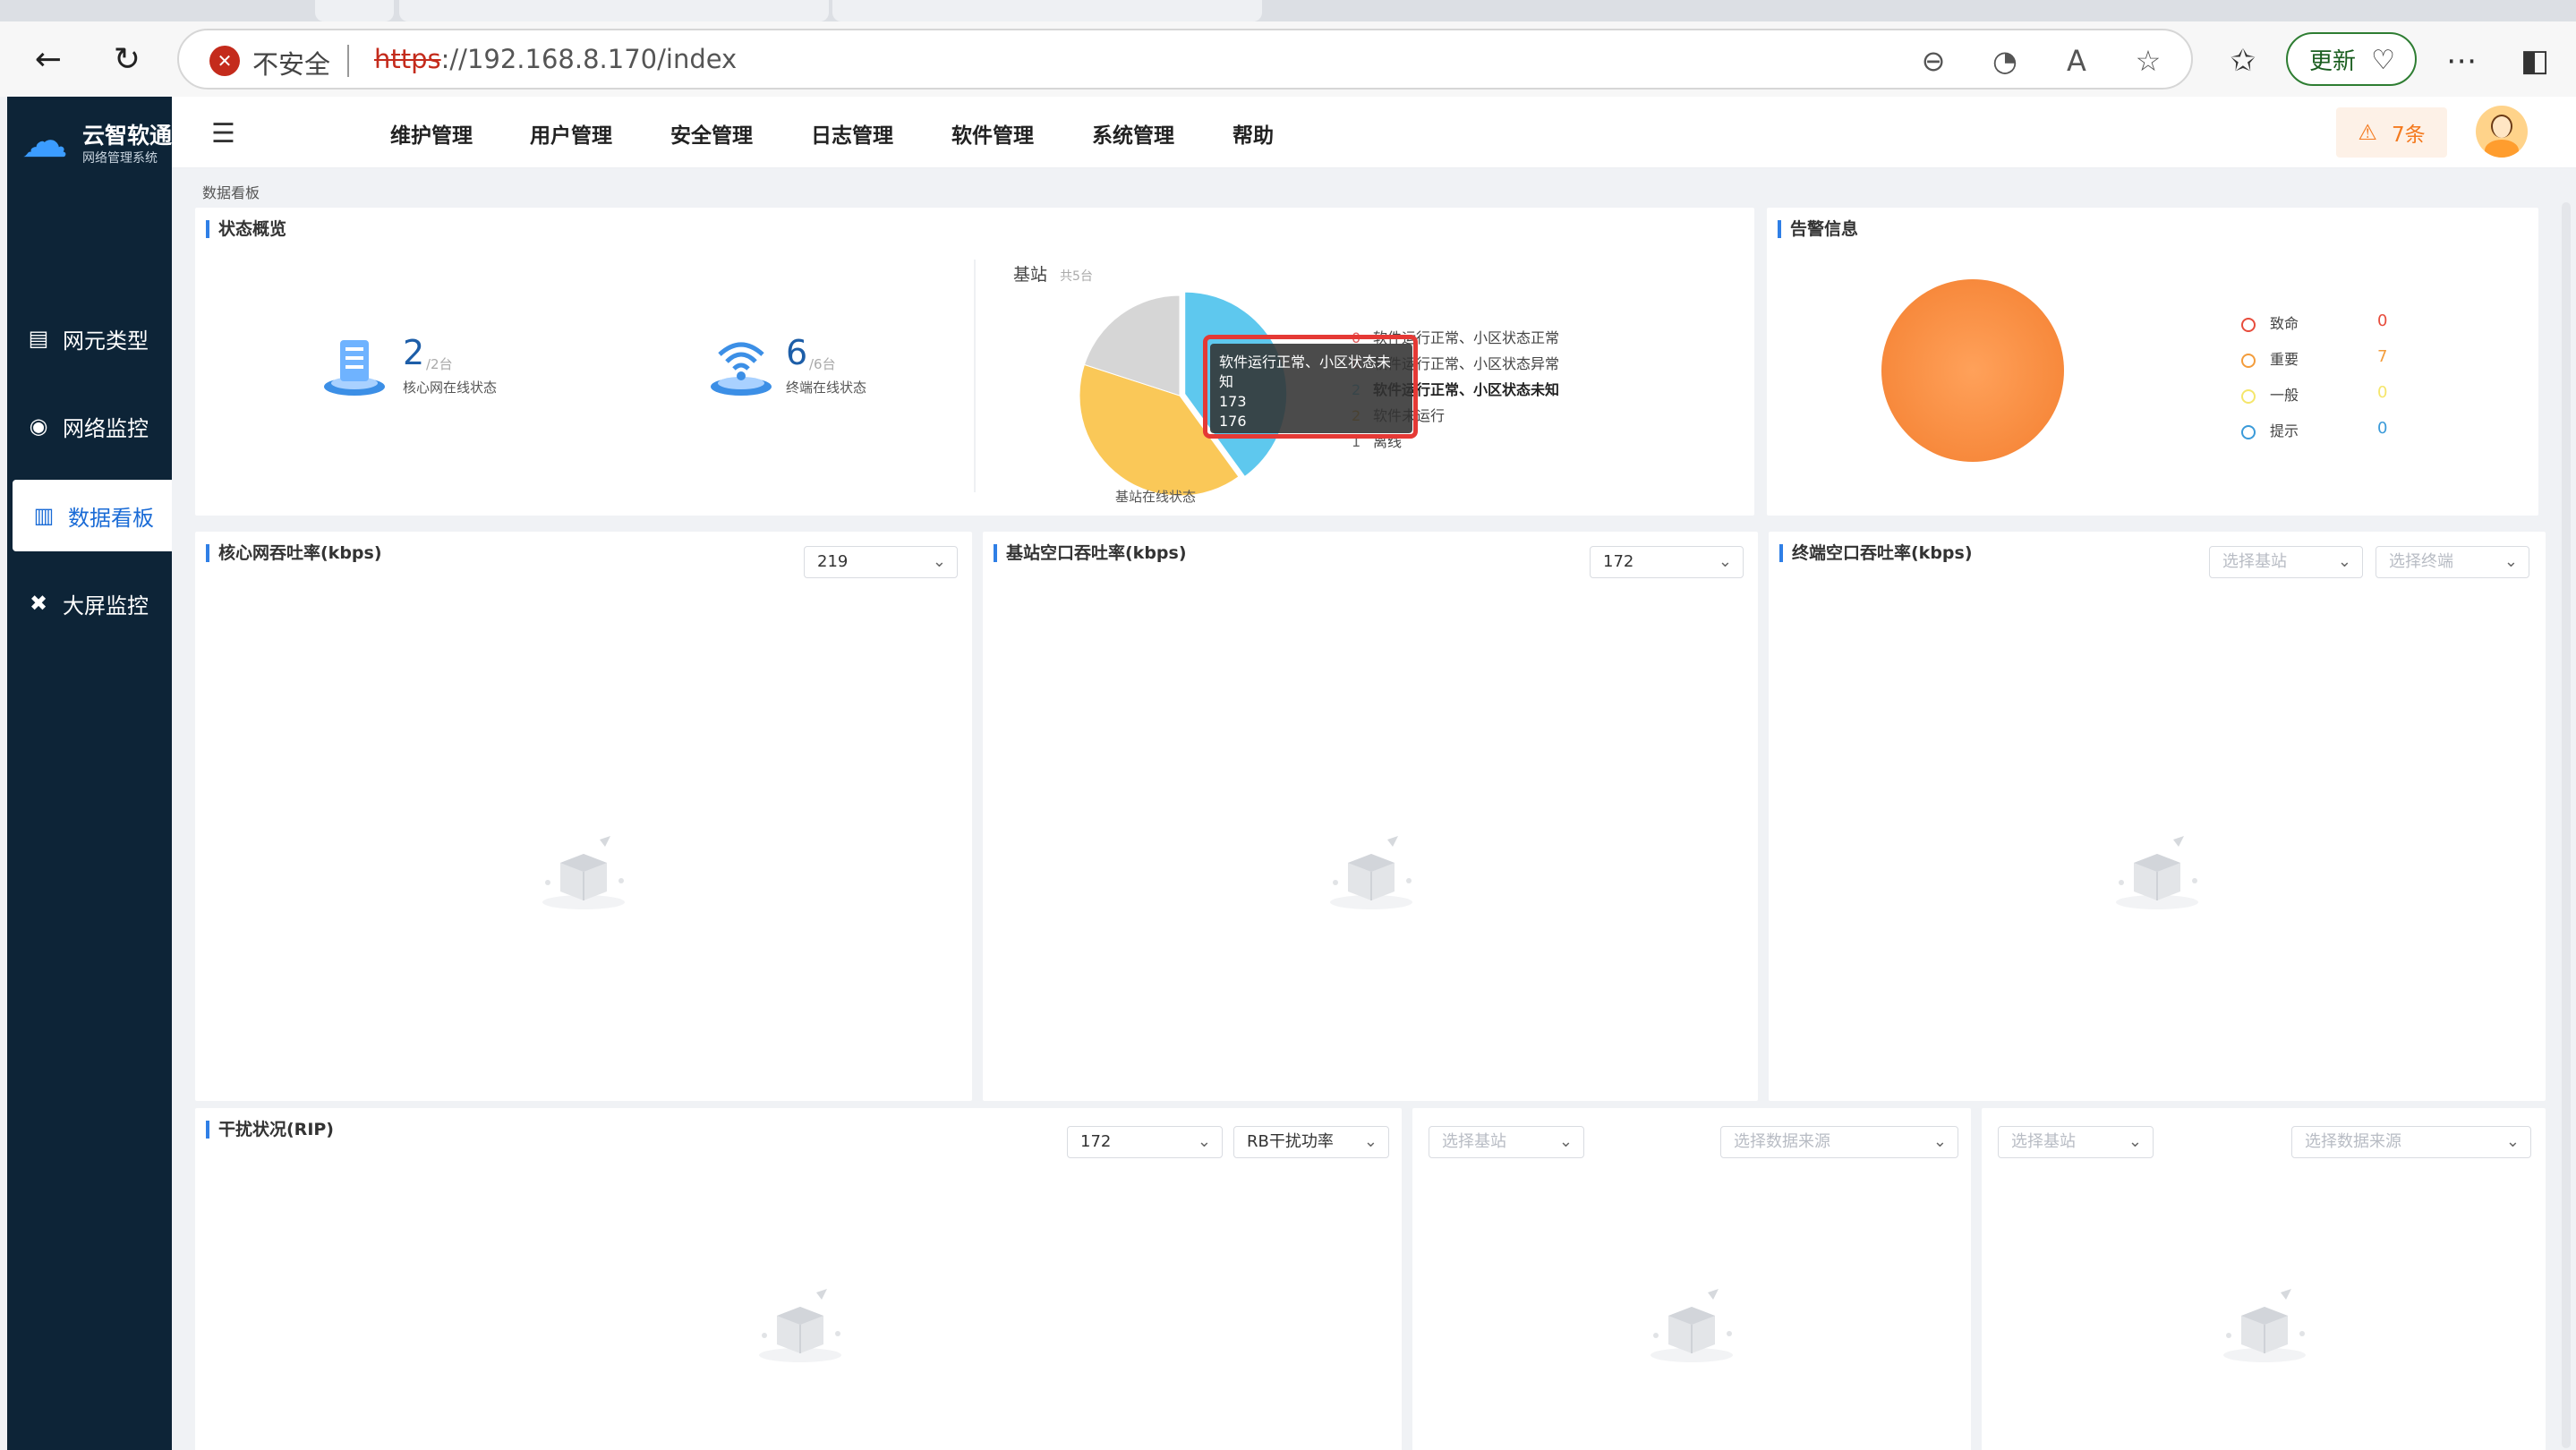 The height and width of the screenshot is (1450, 2576). I want to click on monitor-icon: ◉, so click(38, 426).